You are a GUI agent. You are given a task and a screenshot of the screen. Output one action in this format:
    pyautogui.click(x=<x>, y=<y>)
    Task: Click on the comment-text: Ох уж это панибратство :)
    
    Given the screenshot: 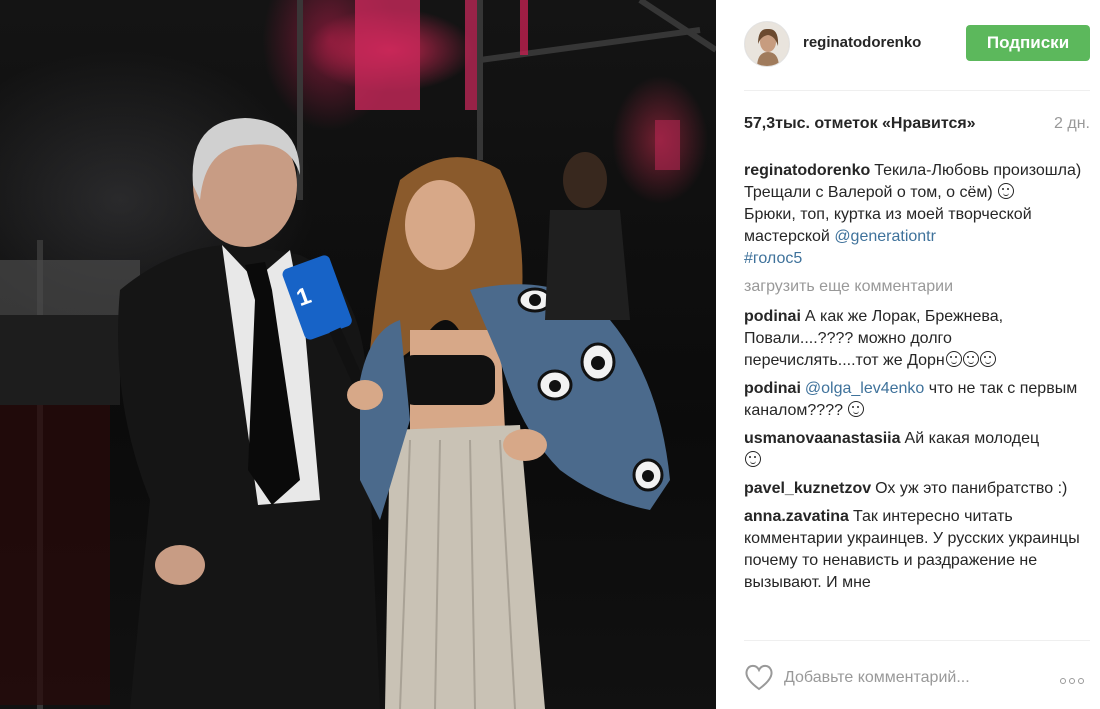 What is the action you would take?
    pyautogui.click(x=971, y=488)
    